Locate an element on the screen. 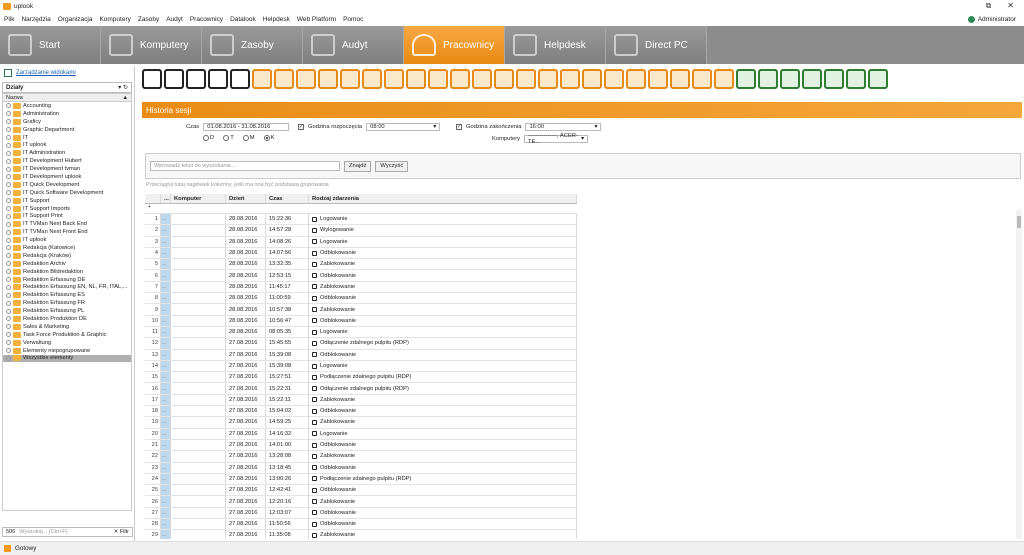  signal-icon is located at coordinates (636, 79).